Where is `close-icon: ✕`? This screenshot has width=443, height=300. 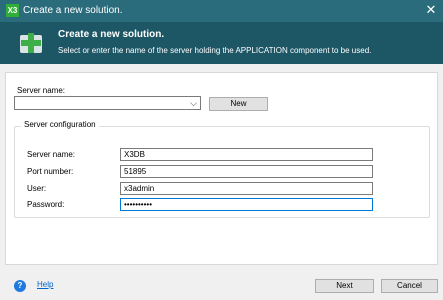 close-icon: ✕ is located at coordinates (431, 10).